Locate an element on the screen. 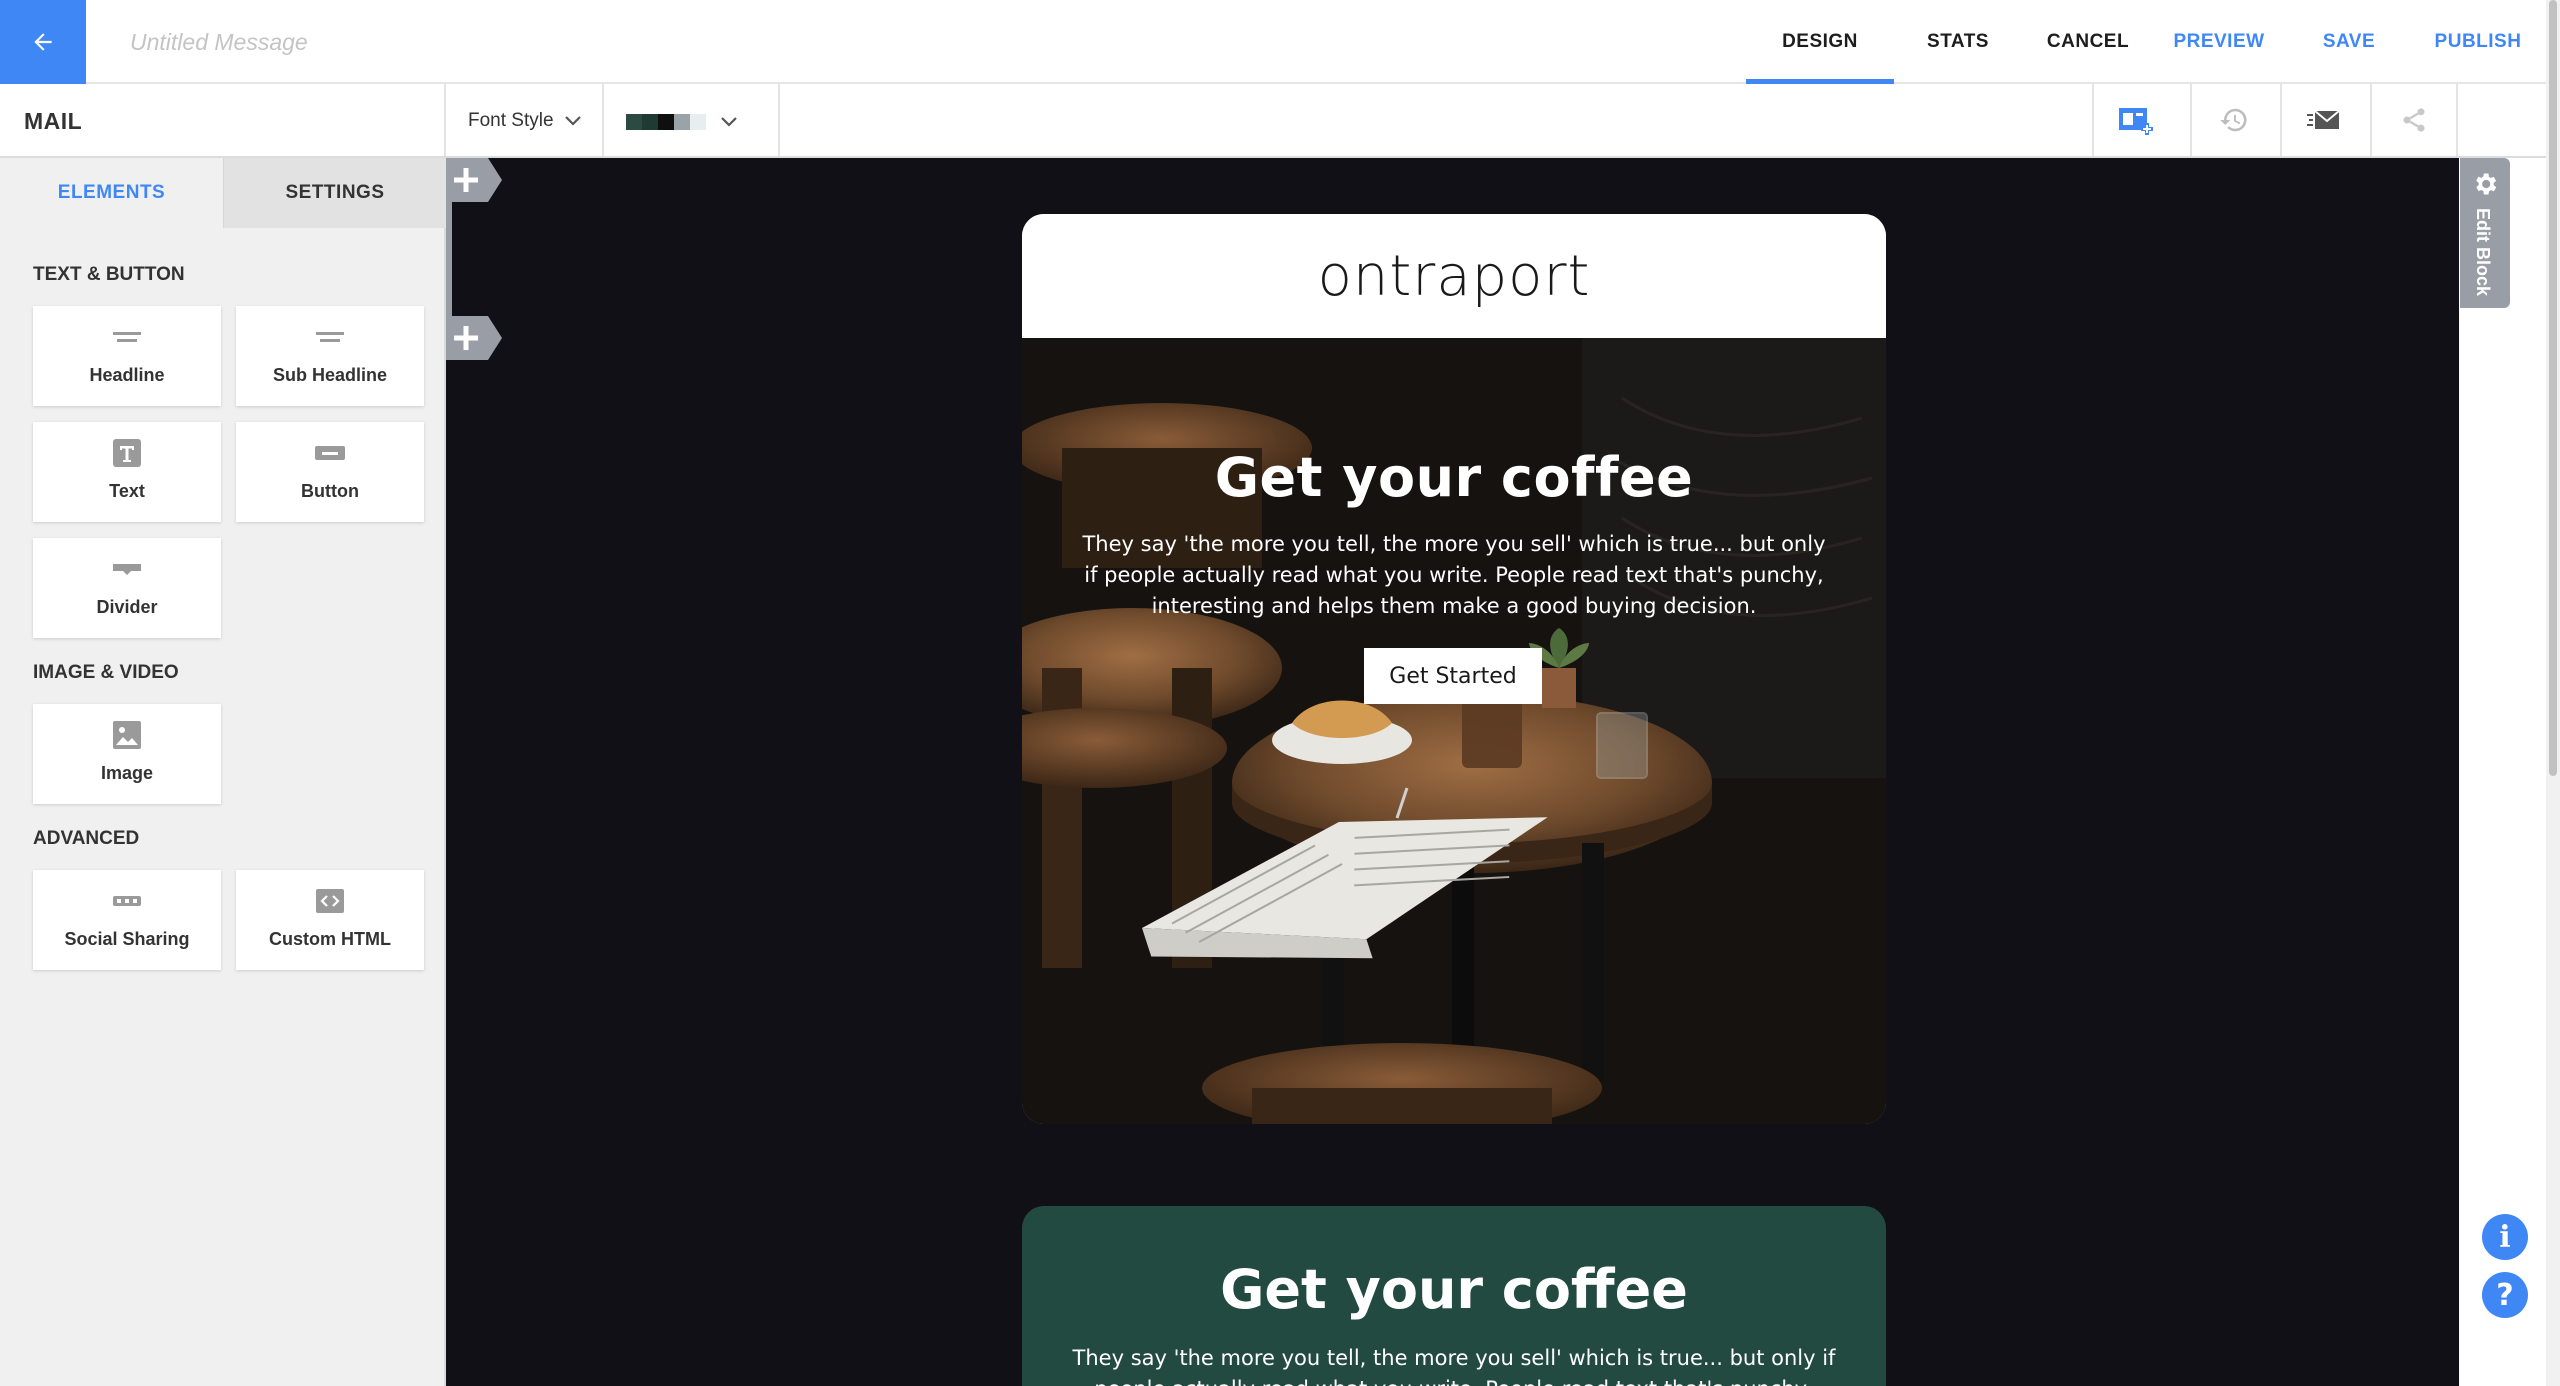 The height and width of the screenshot is (1386, 2560). arrow-left-icon is located at coordinates (43, 42).